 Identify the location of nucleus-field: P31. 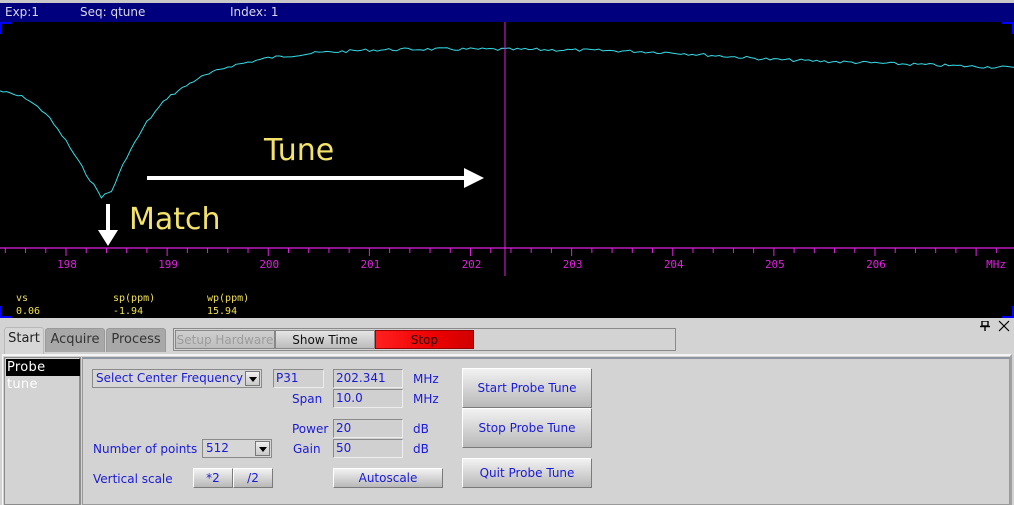
(298, 378).